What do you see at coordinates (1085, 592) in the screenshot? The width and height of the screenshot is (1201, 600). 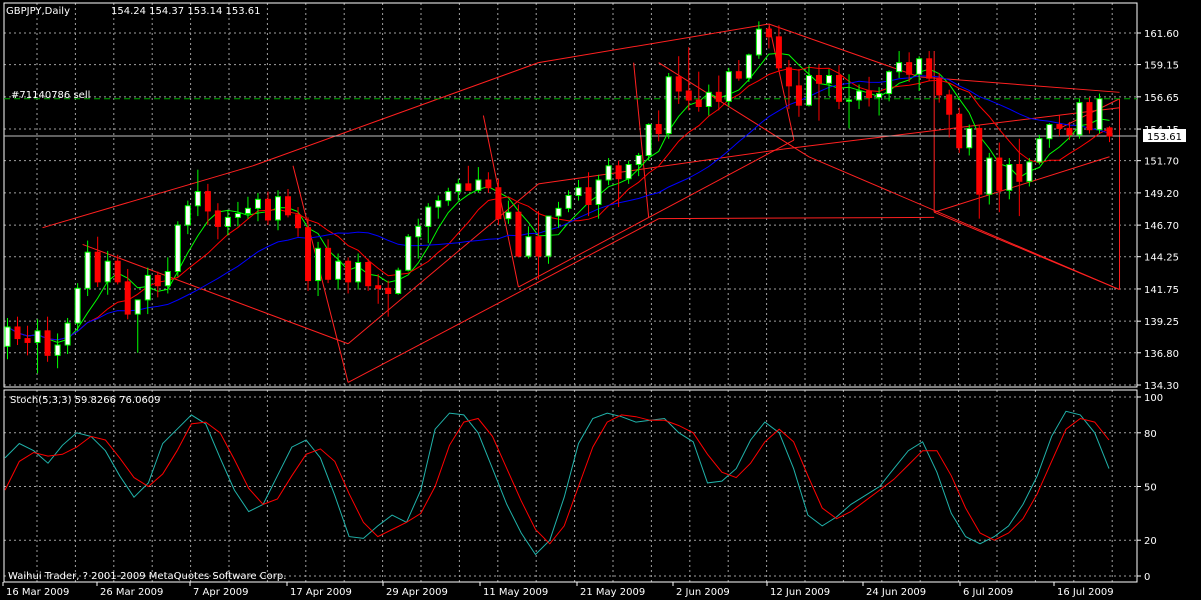 I see `date-tick-label: 16 Jul 2009` at bounding box center [1085, 592].